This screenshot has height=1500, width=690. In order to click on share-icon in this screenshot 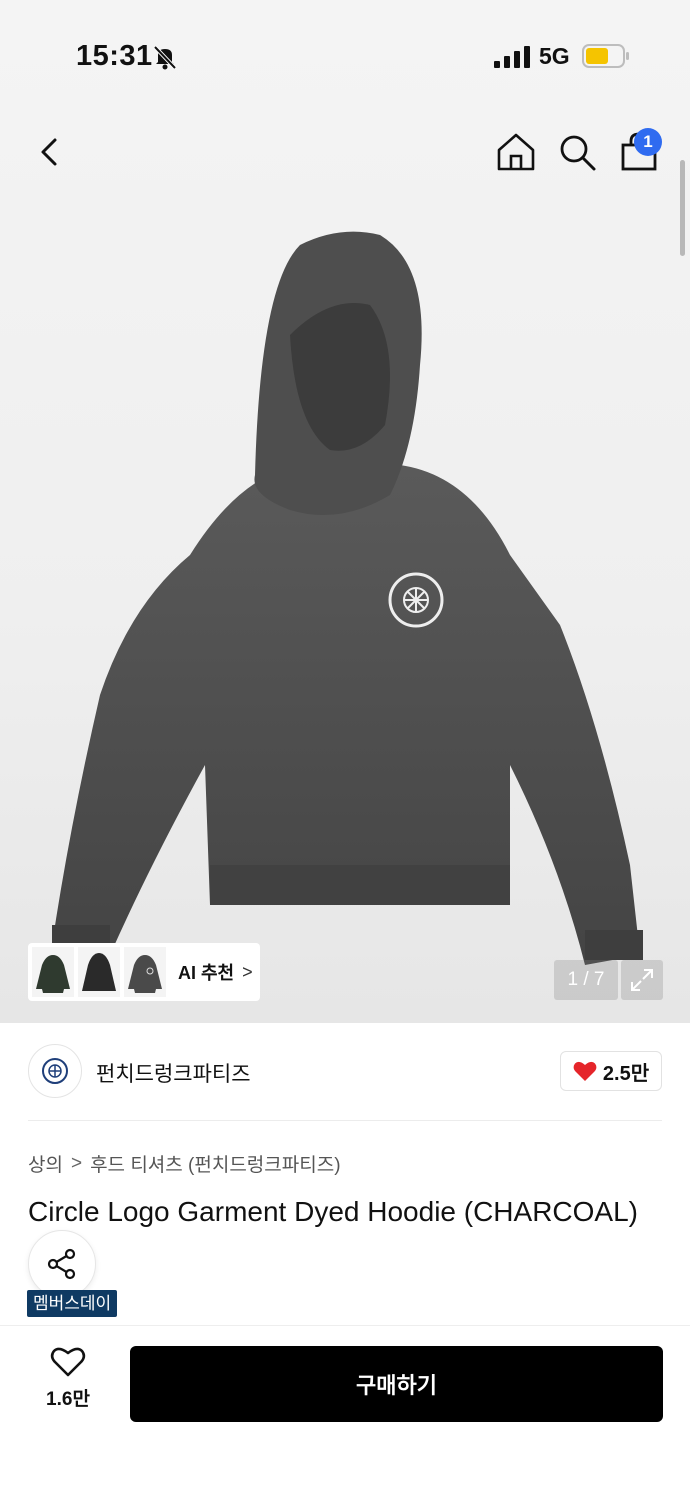, I will do `click(61, 1264)`.